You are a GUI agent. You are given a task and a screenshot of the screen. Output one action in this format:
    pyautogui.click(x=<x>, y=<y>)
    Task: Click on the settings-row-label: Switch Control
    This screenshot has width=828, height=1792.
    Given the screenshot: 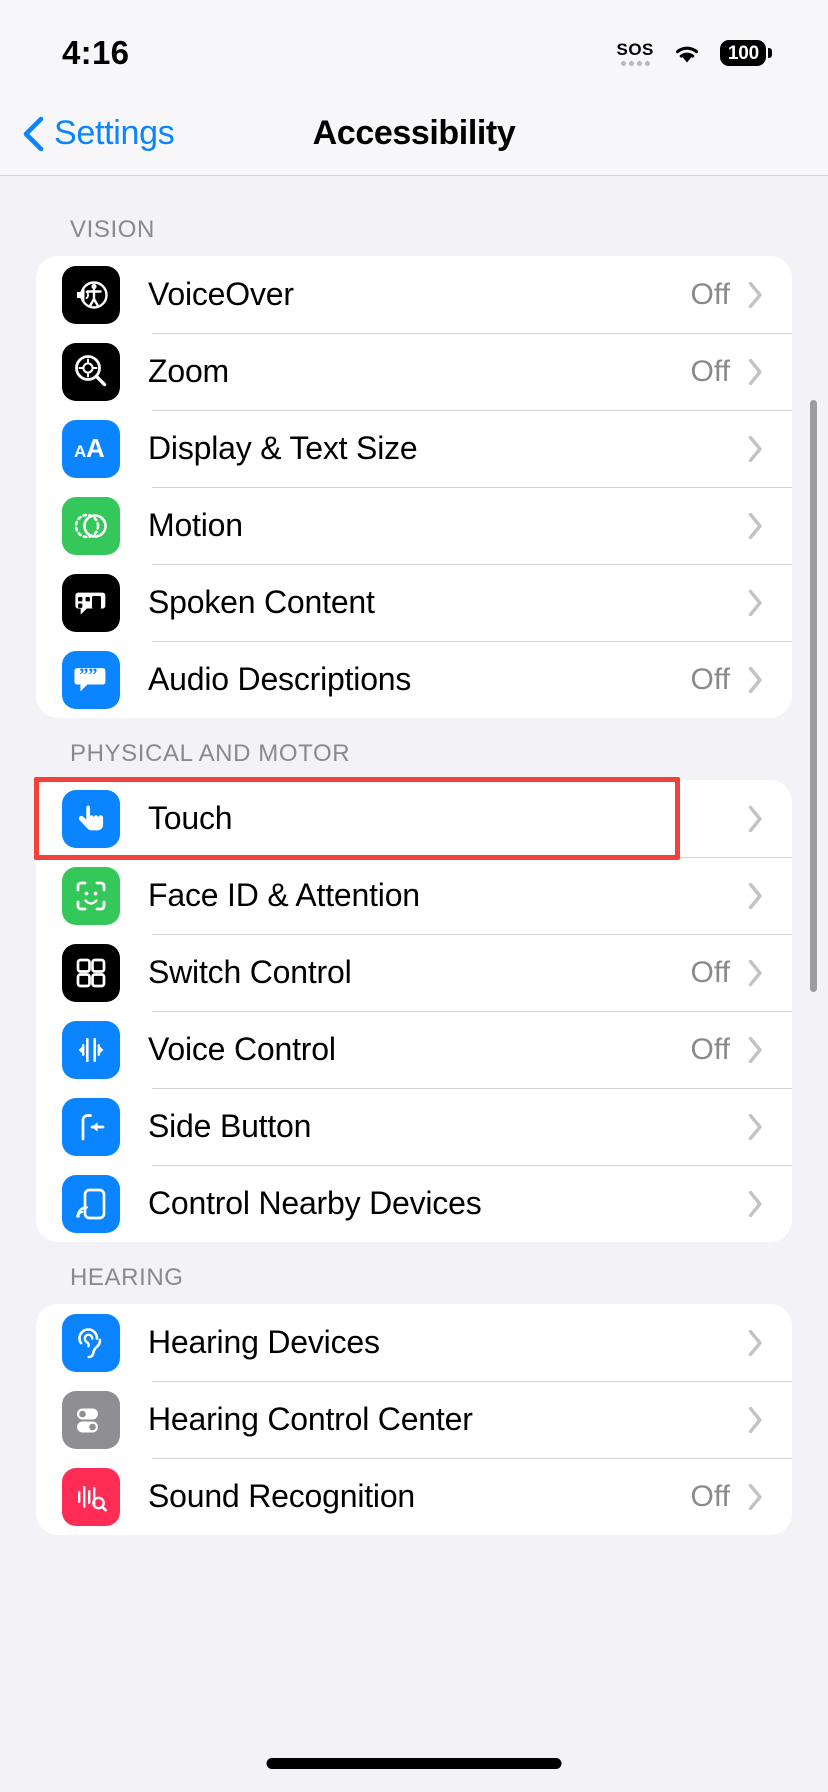 What is the action you would take?
    pyautogui.click(x=250, y=972)
    